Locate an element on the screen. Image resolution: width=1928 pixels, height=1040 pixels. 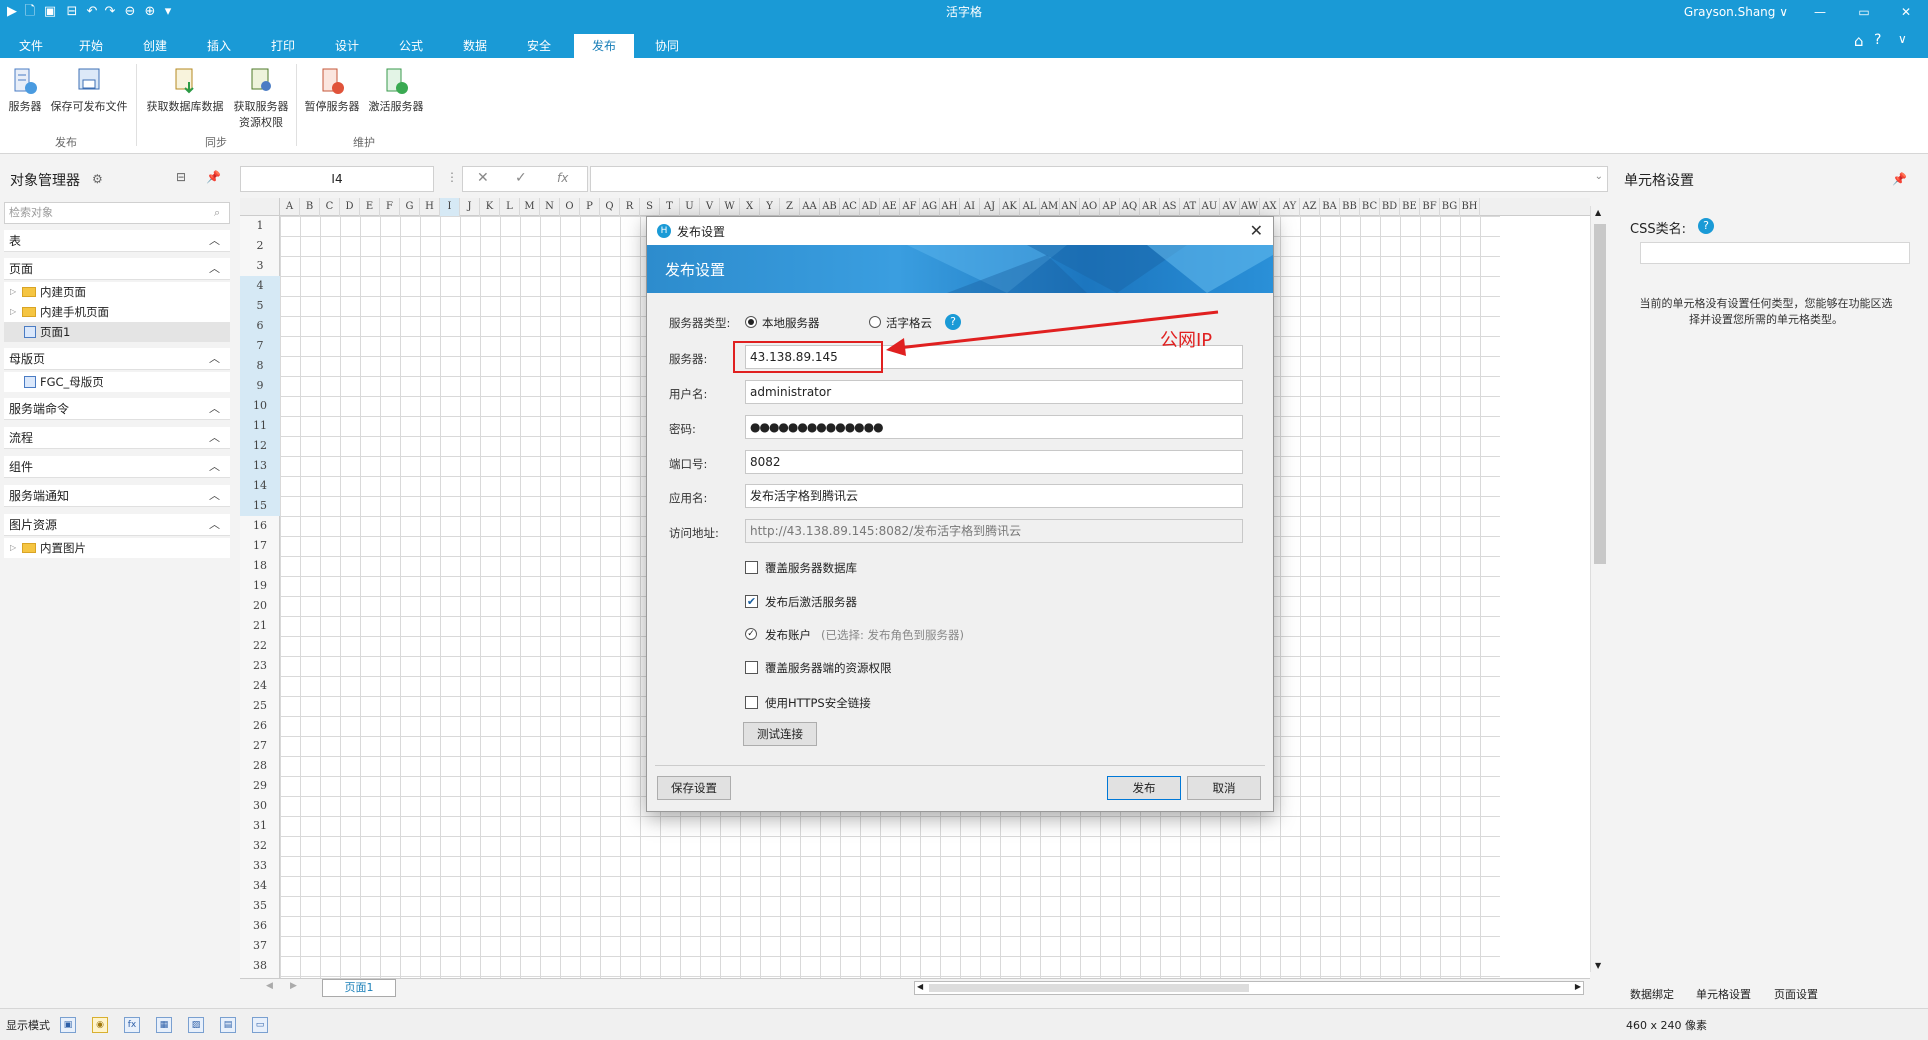
tab-security: 安全 is located at coordinates (539, 46).